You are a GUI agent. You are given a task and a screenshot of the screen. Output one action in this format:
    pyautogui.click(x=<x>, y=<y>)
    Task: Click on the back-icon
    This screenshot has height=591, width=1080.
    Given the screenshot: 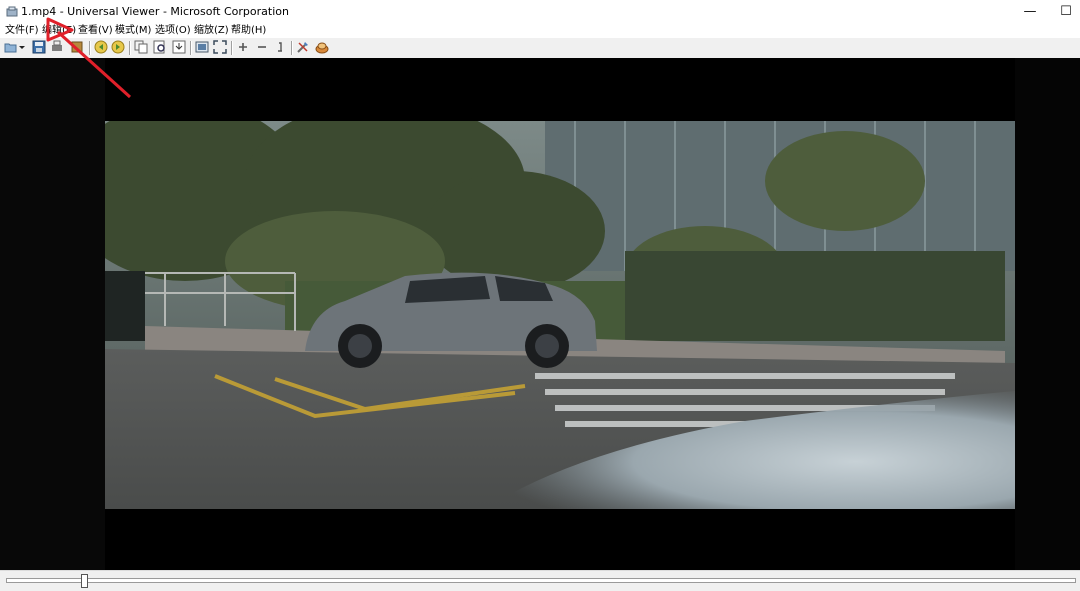 What is the action you would take?
    pyautogui.click(x=101, y=47)
    